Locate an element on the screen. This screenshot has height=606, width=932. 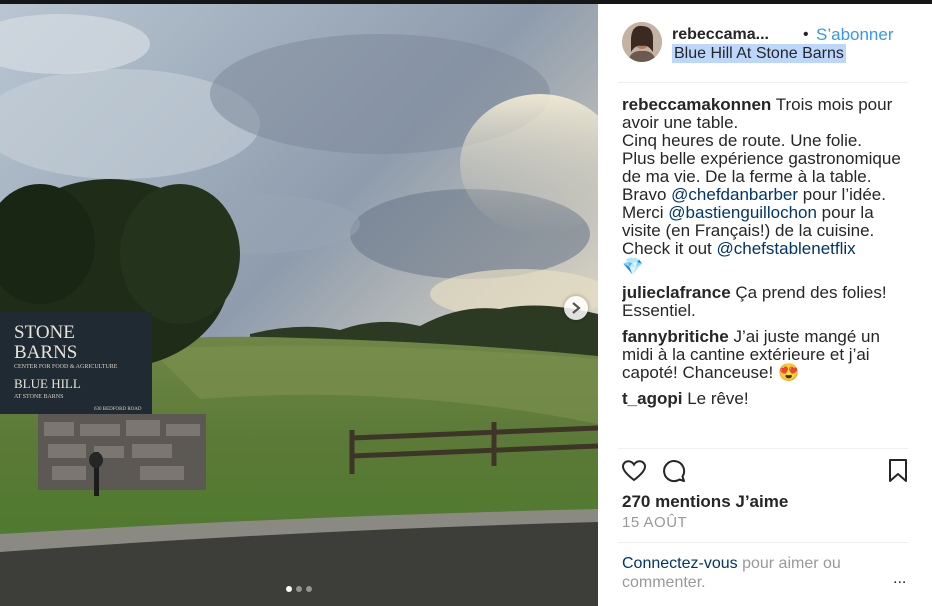
header-divider is located at coordinates (763, 82).